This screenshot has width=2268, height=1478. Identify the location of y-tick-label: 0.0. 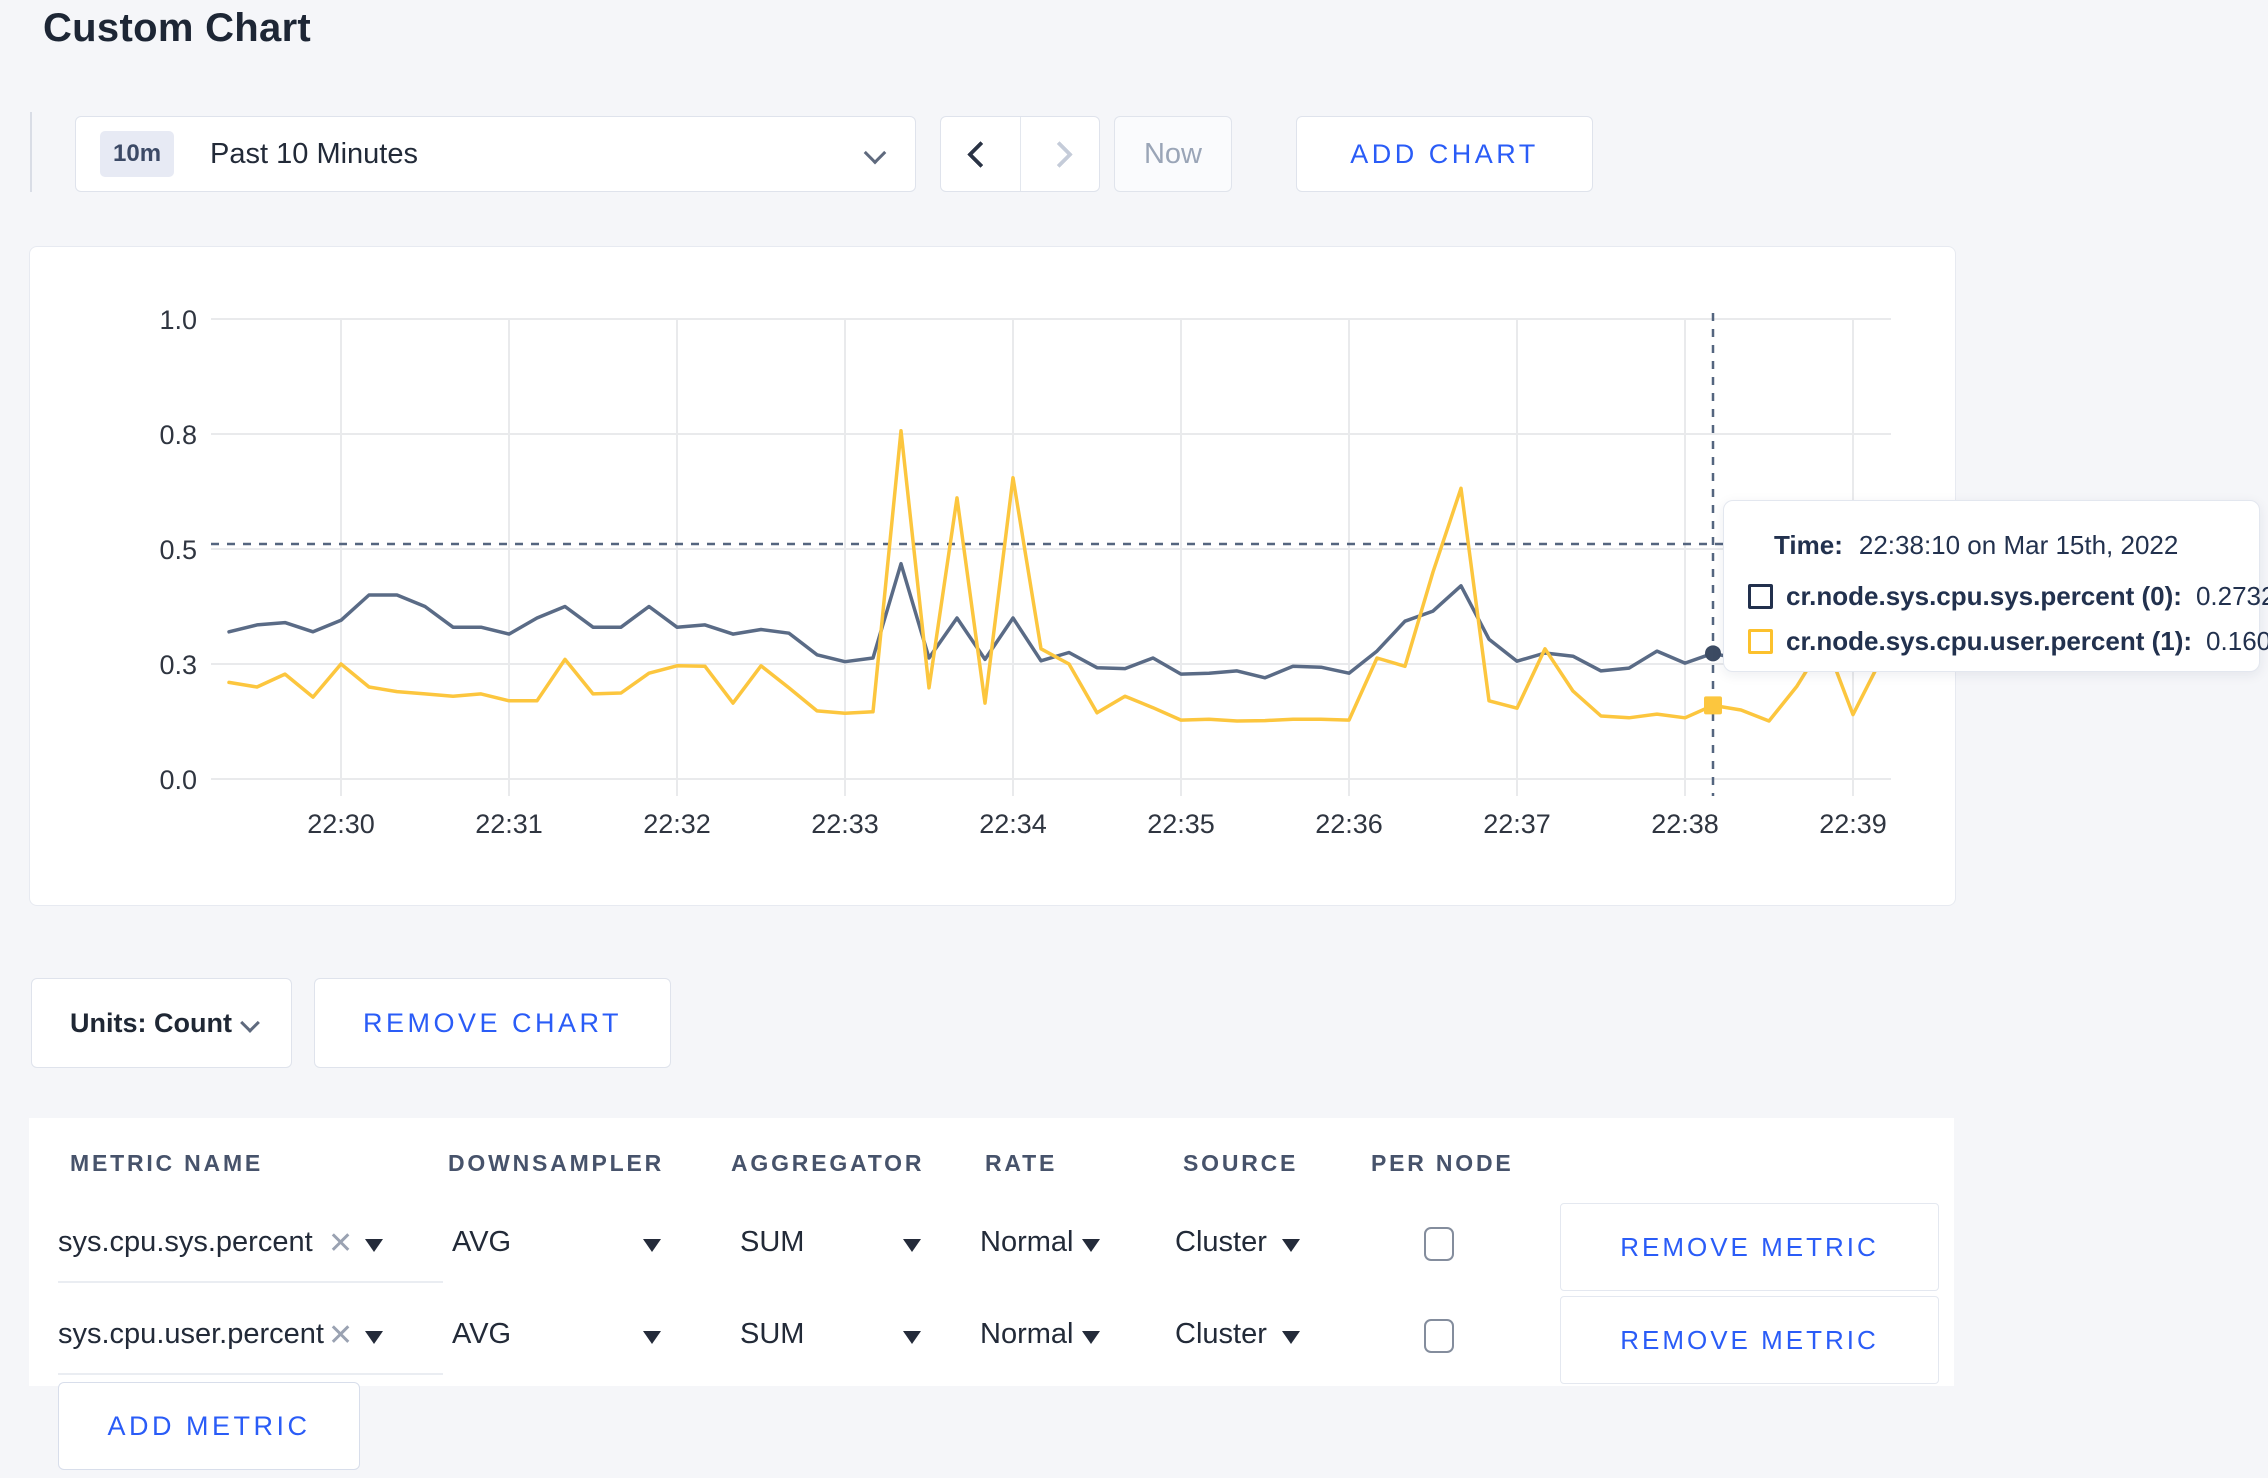
(178, 780).